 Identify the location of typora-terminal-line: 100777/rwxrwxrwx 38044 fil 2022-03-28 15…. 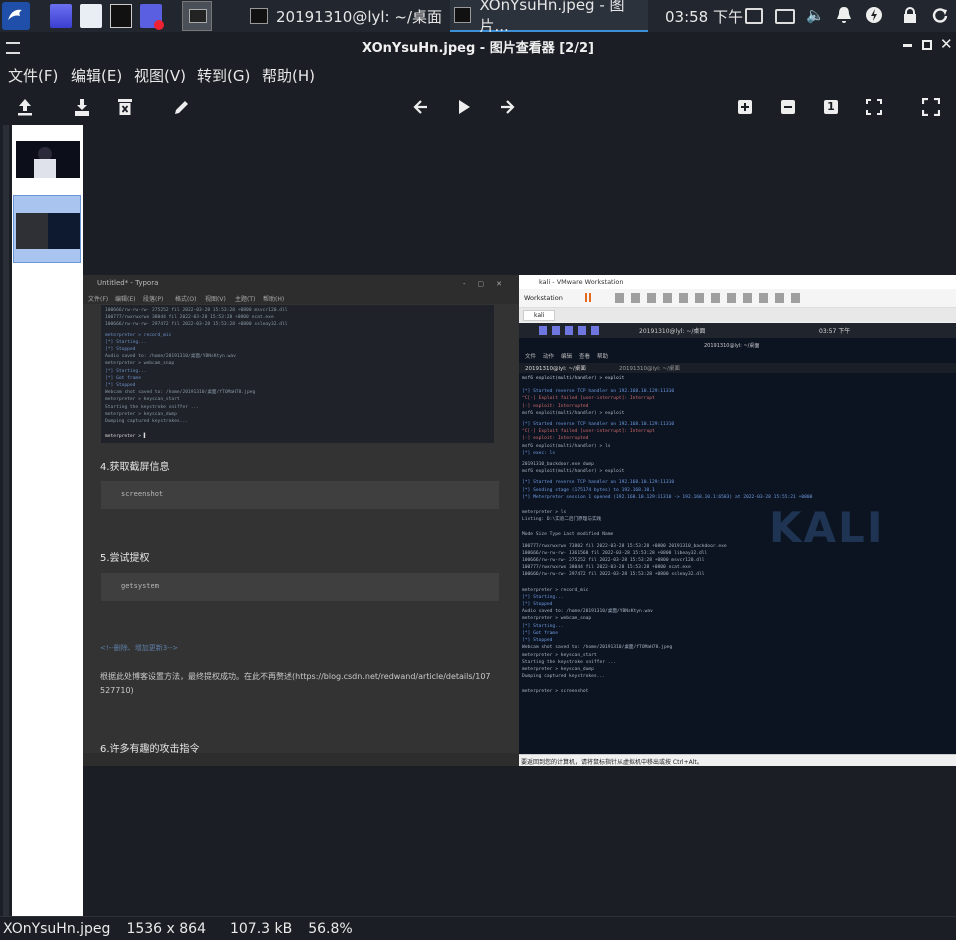
(189, 318).